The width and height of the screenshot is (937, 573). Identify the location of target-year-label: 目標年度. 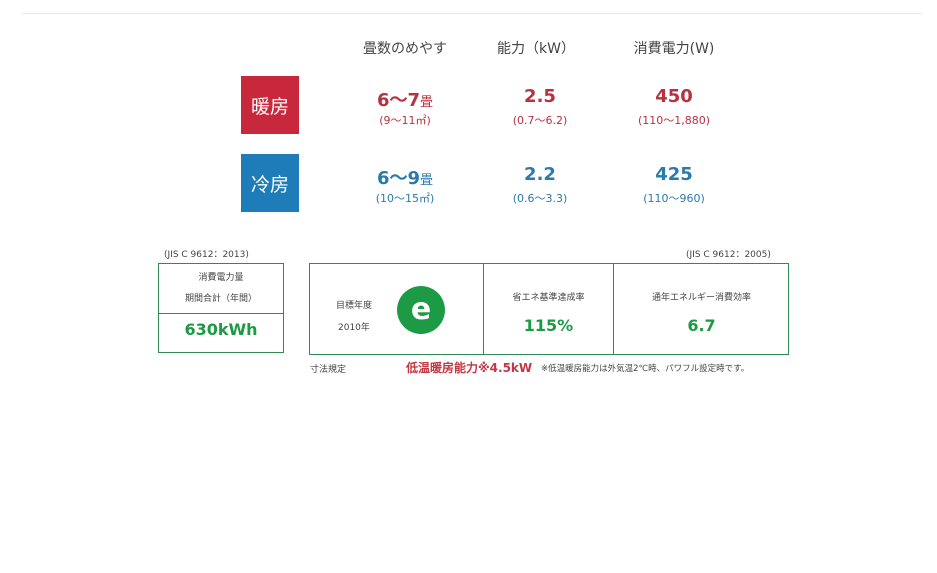
(354, 306).